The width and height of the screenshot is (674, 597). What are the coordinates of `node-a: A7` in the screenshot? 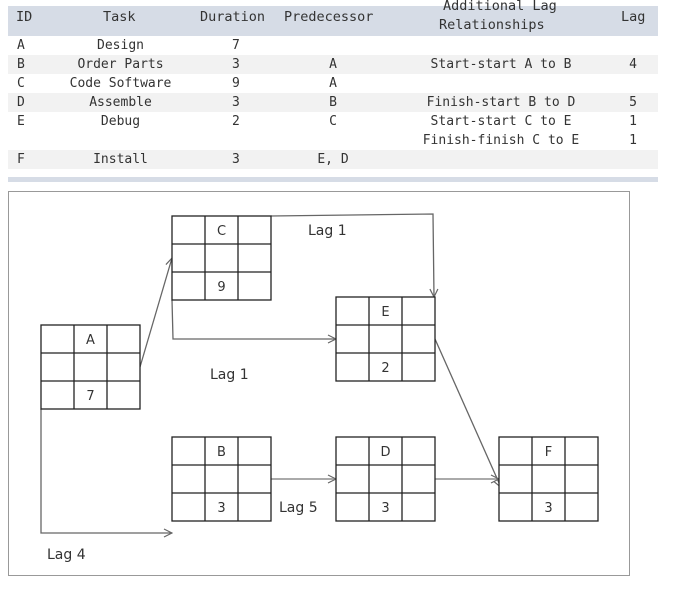 It's located at (90, 367).